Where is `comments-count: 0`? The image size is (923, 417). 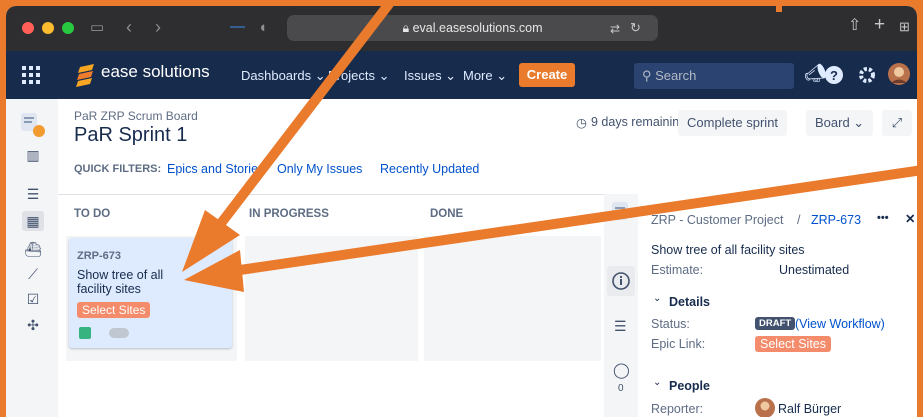
comments-count: 0 is located at coordinates (621, 388).